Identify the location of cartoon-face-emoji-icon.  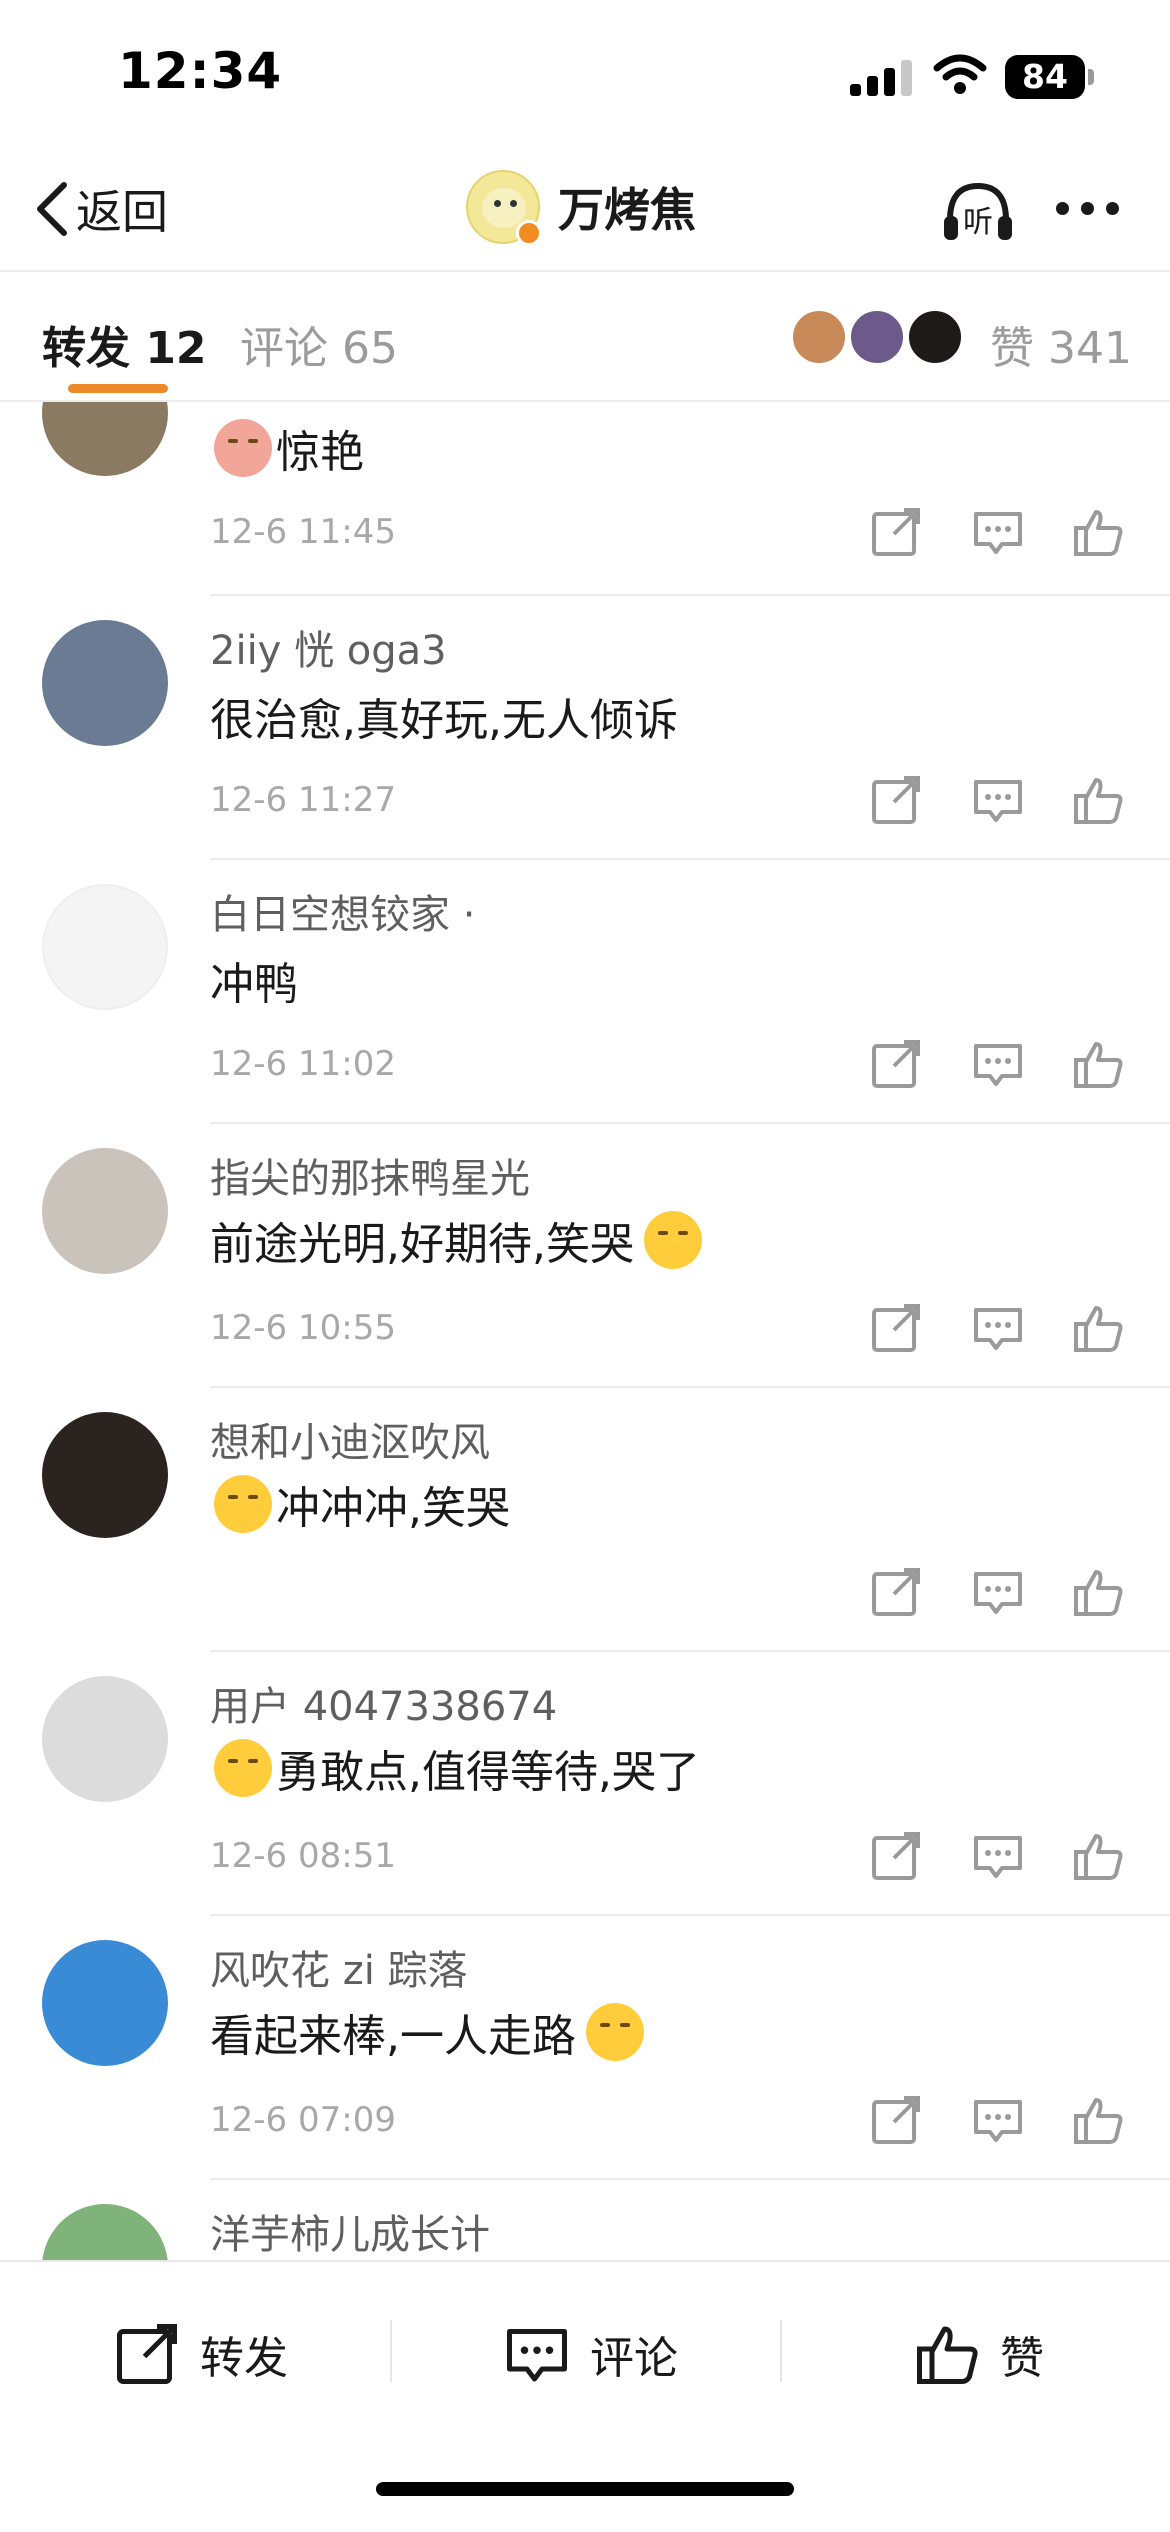
(243, 448).